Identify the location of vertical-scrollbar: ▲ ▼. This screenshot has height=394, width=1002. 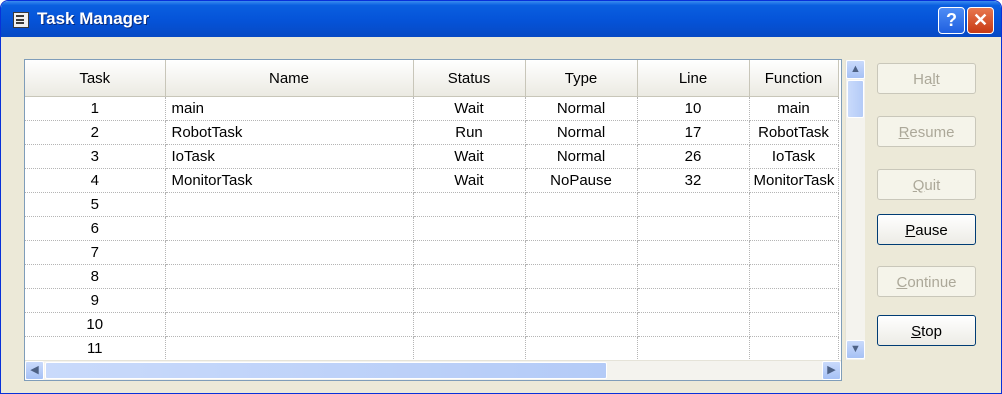
(855, 210).